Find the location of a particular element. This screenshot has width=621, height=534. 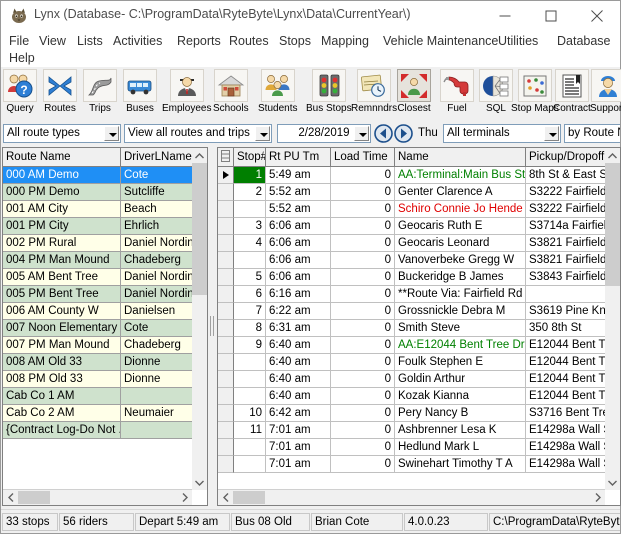

cell-route-name: 004 PM Man Mound is located at coordinates (62, 260).